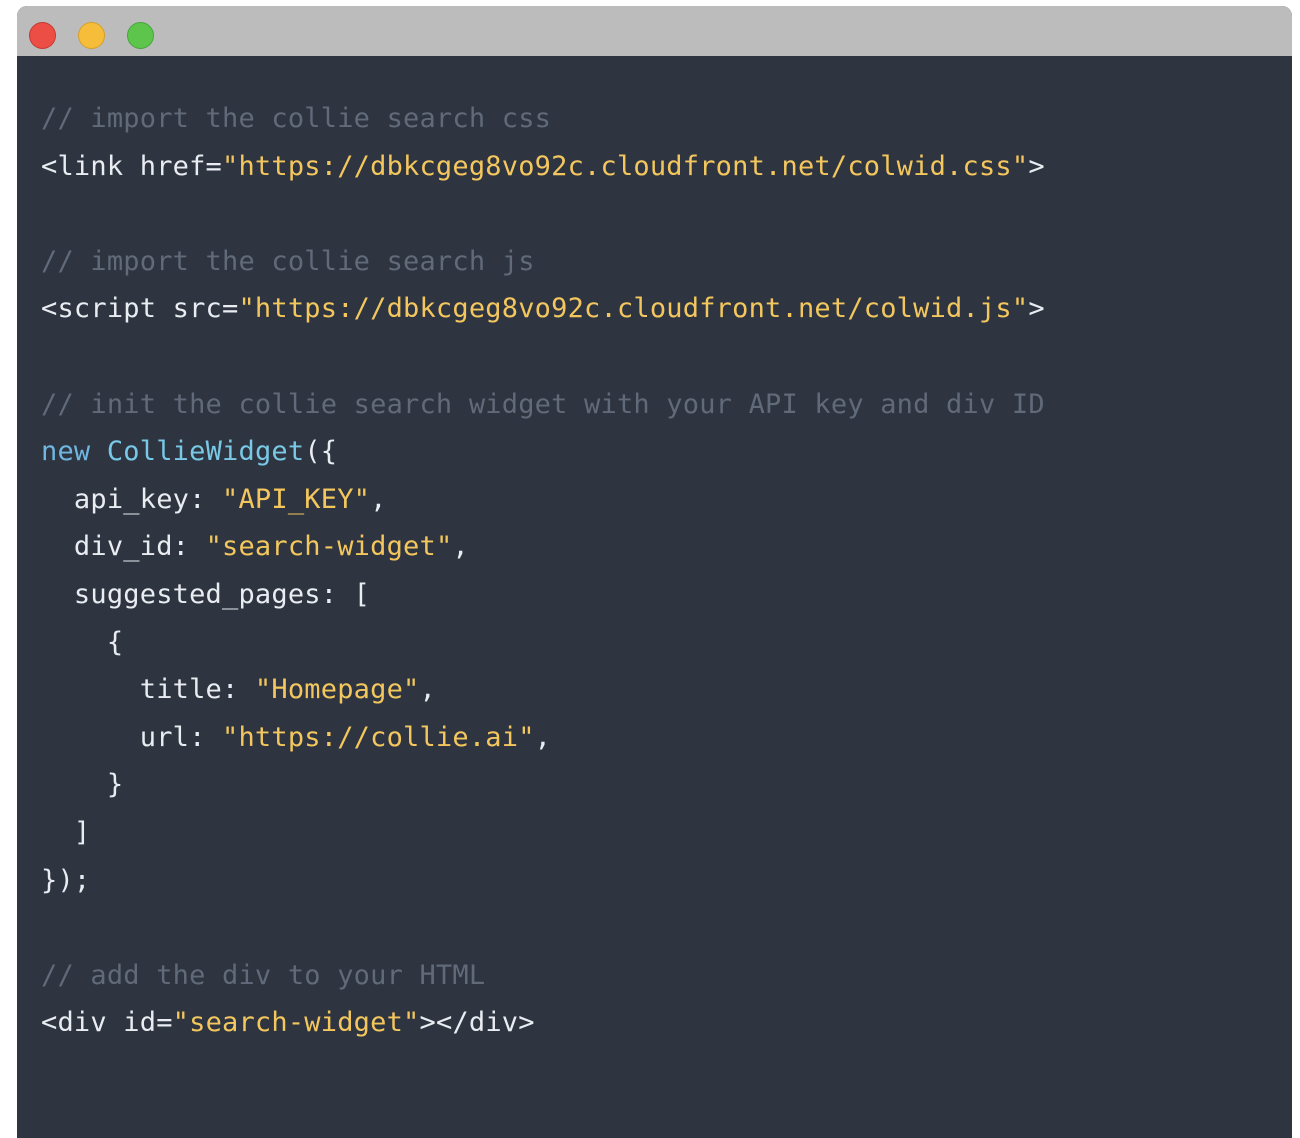  What do you see at coordinates (66, 832) in the screenshot?
I see `code-text: ]` at bounding box center [66, 832].